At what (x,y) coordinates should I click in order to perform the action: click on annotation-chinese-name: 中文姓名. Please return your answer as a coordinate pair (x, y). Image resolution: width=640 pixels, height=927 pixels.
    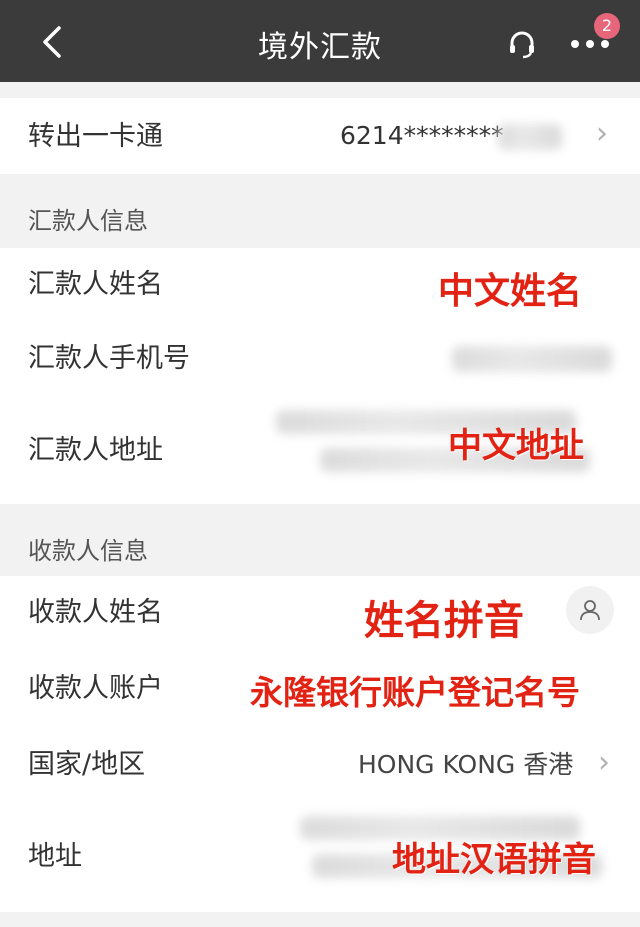
    Looking at the image, I should click on (510, 291).